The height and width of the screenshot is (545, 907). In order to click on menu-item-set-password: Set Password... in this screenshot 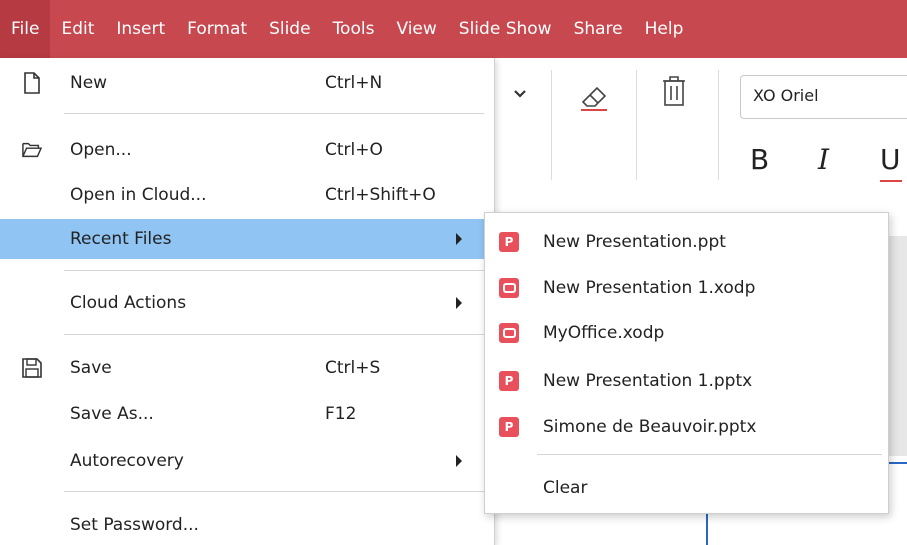, I will do `click(247, 525)`.